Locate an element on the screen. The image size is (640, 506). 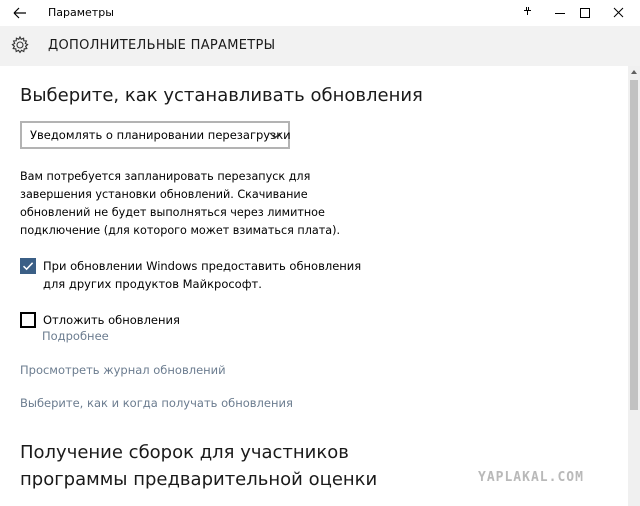
page-header: ДОПОЛНИТЕЛЬНЫЕ ПАРАМЕТРЫ is located at coordinates (320, 46).